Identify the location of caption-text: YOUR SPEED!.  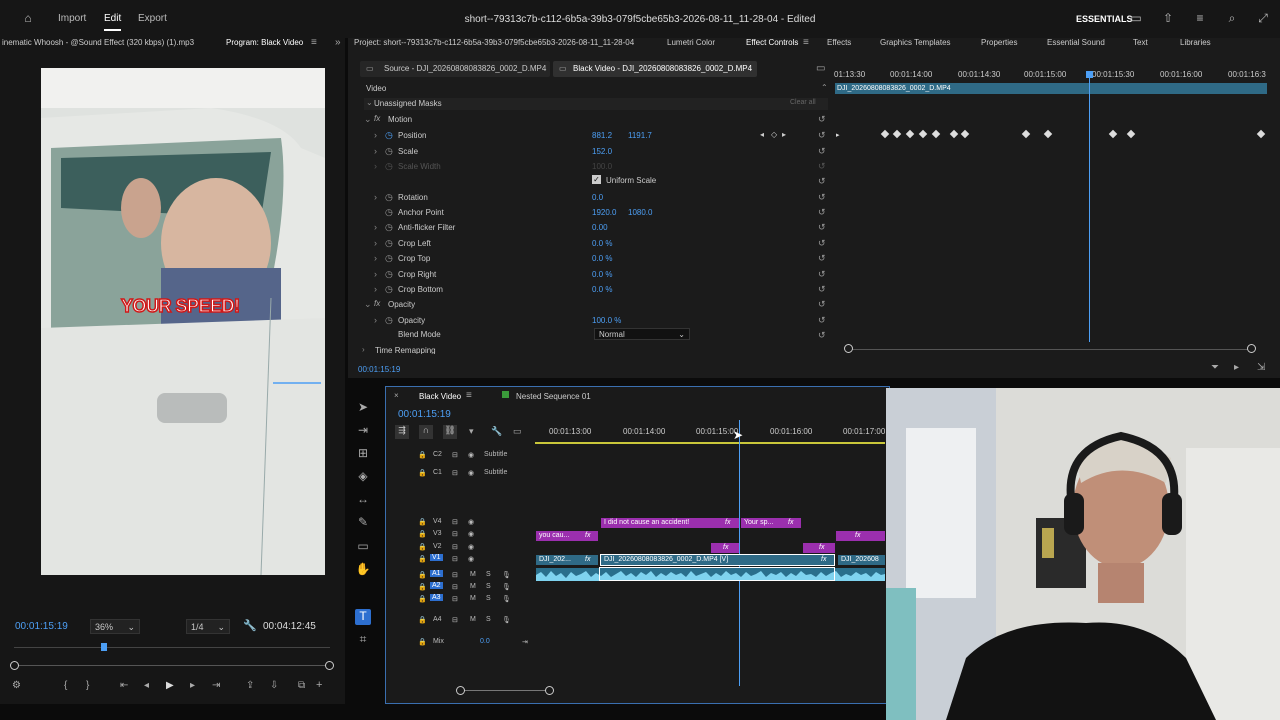
(180, 306).